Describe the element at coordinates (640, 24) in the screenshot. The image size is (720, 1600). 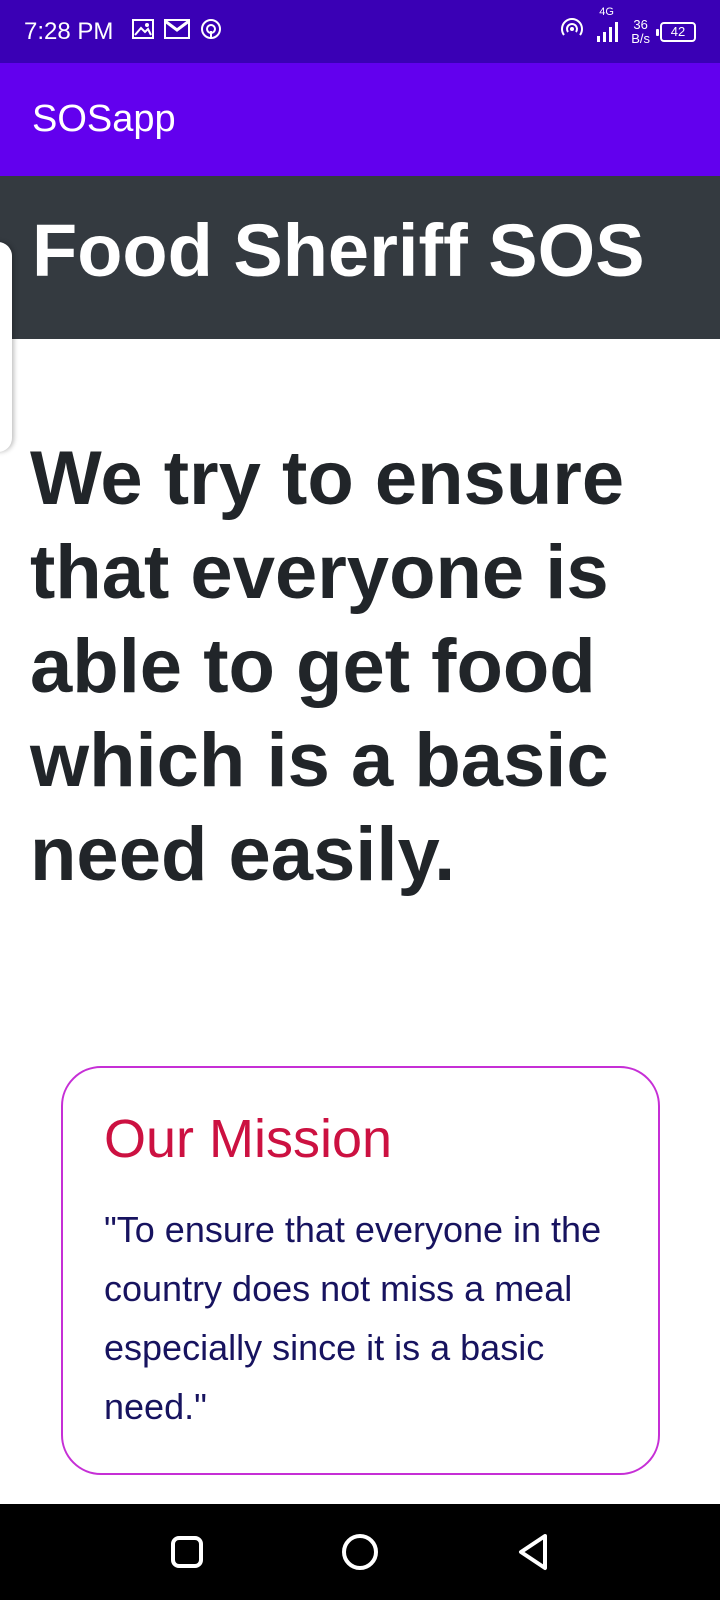
I see `net-speed-value: 36` at that location.